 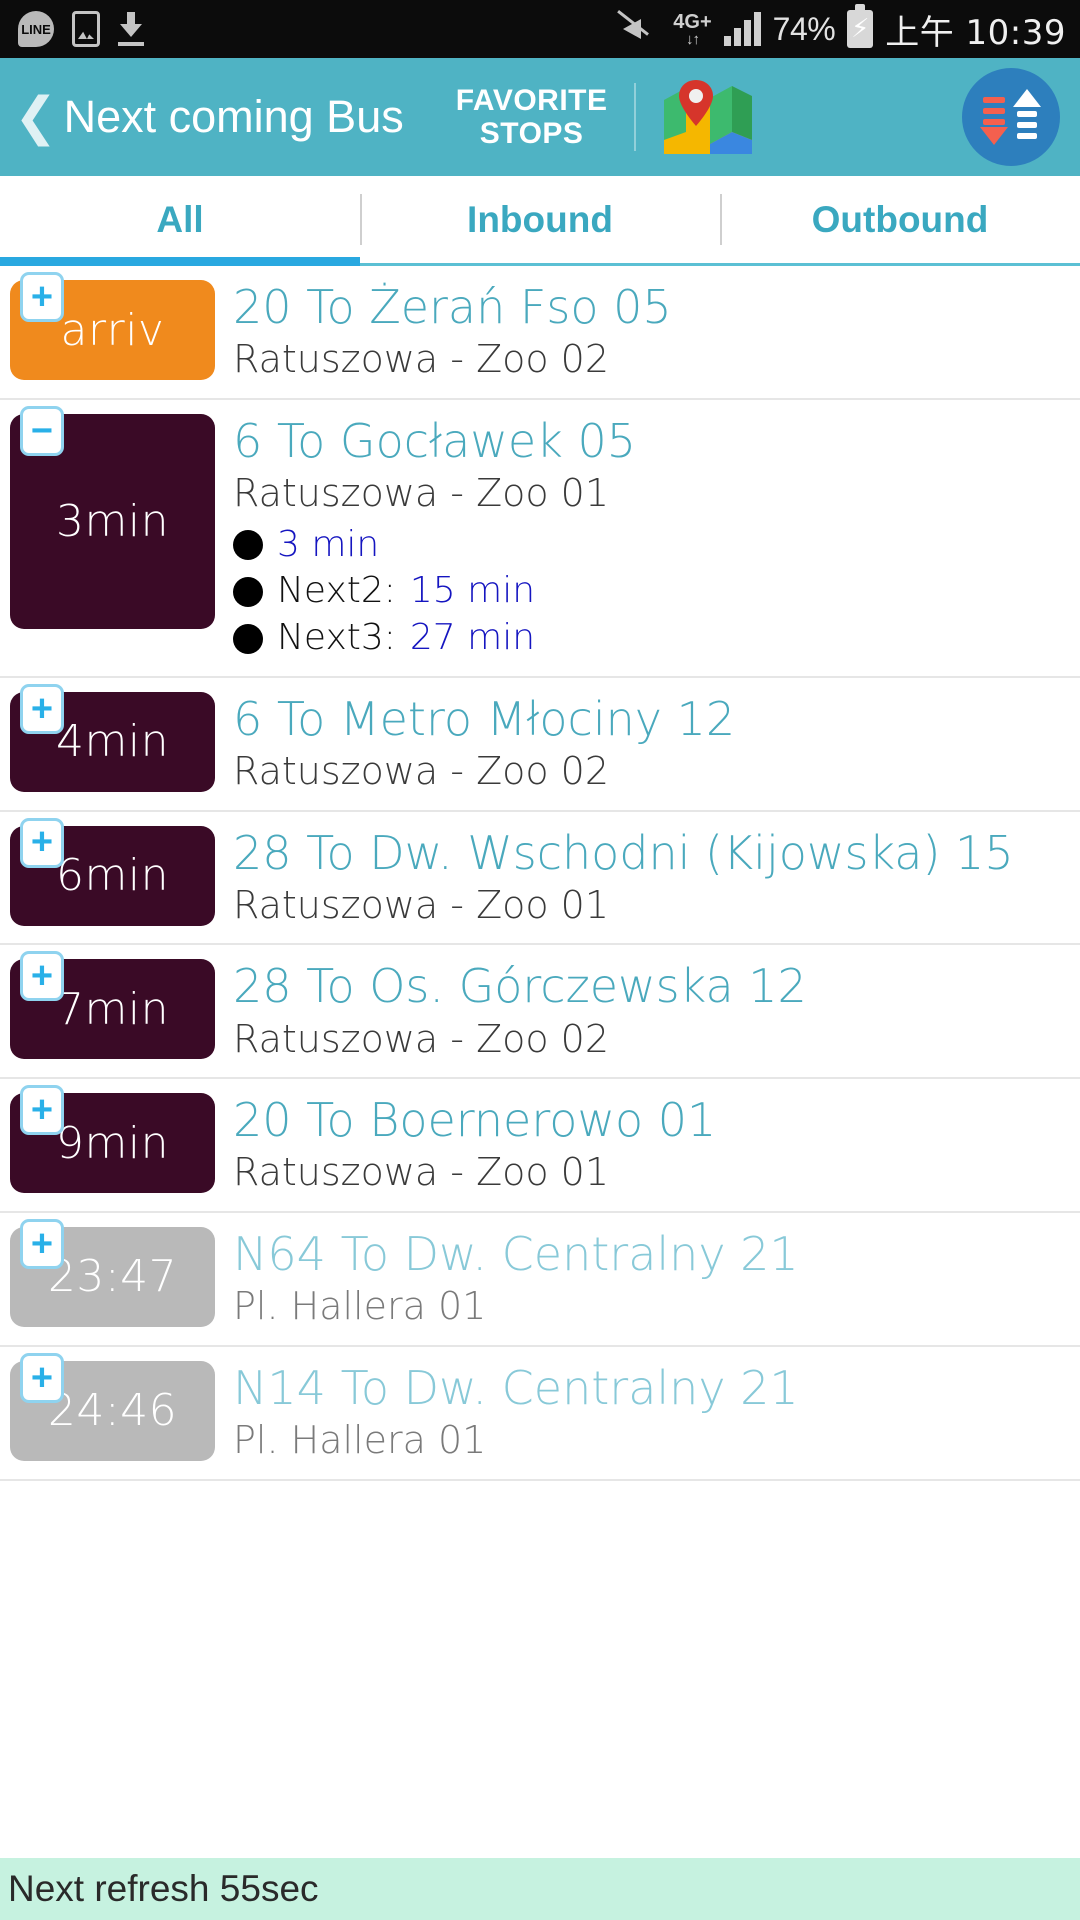 What do you see at coordinates (841, 29) in the screenshot?
I see `status-bar-right-icons: 4G+ ↓↑ 74% ⚡ 上午 10:39` at bounding box center [841, 29].